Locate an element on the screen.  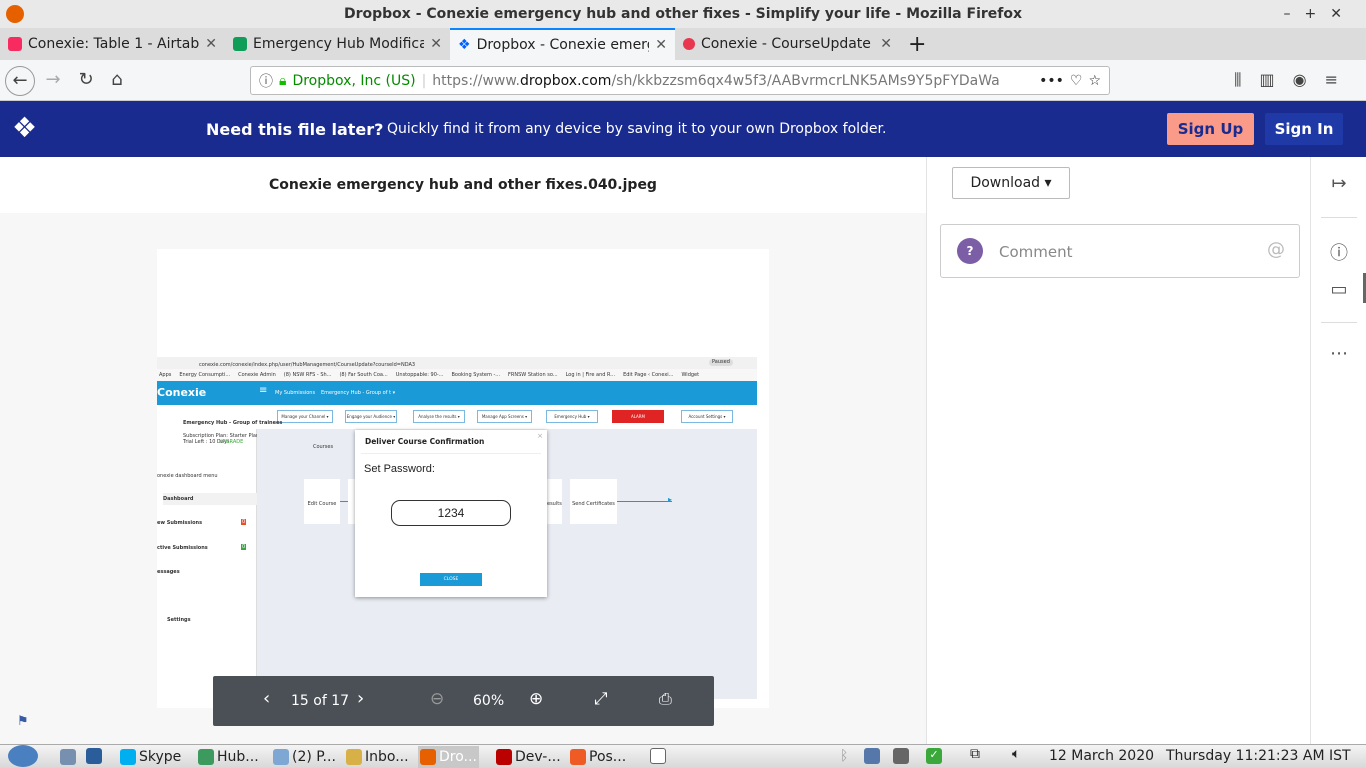
page-actions-icon: ••• is located at coordinates (1051, 81).